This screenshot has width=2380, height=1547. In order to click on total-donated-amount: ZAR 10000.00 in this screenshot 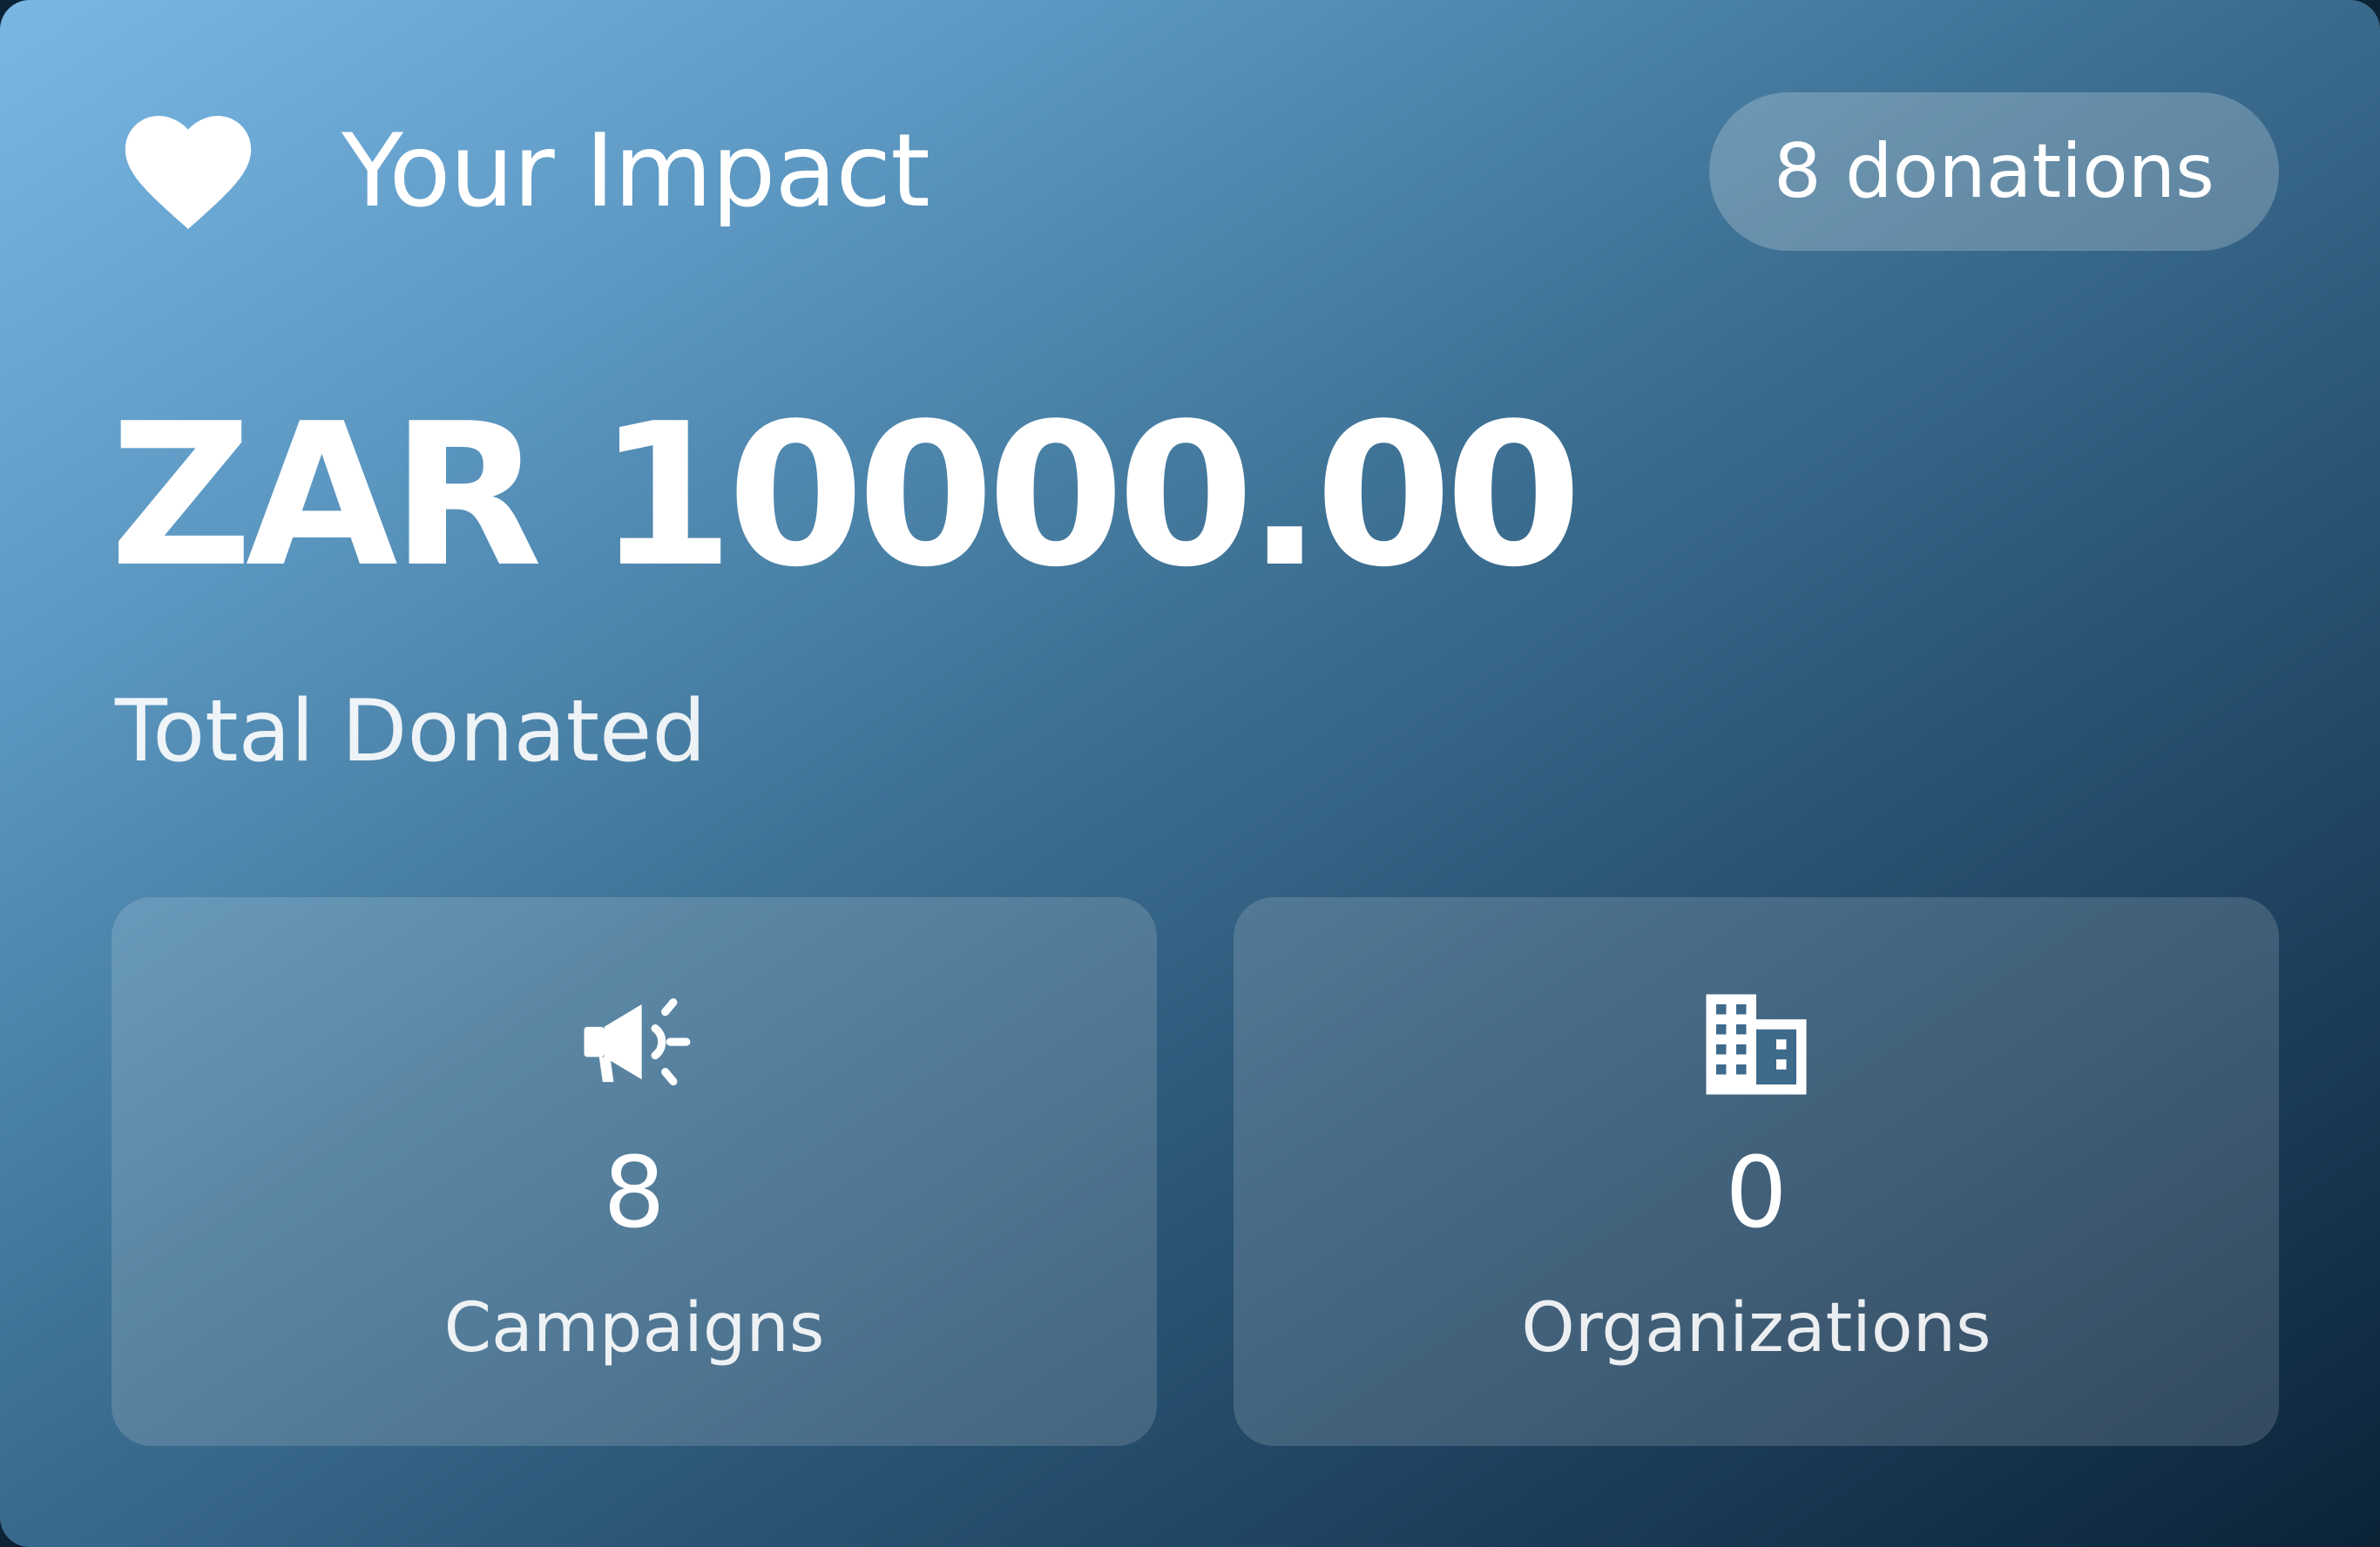, I will do `click(846, 496)`.